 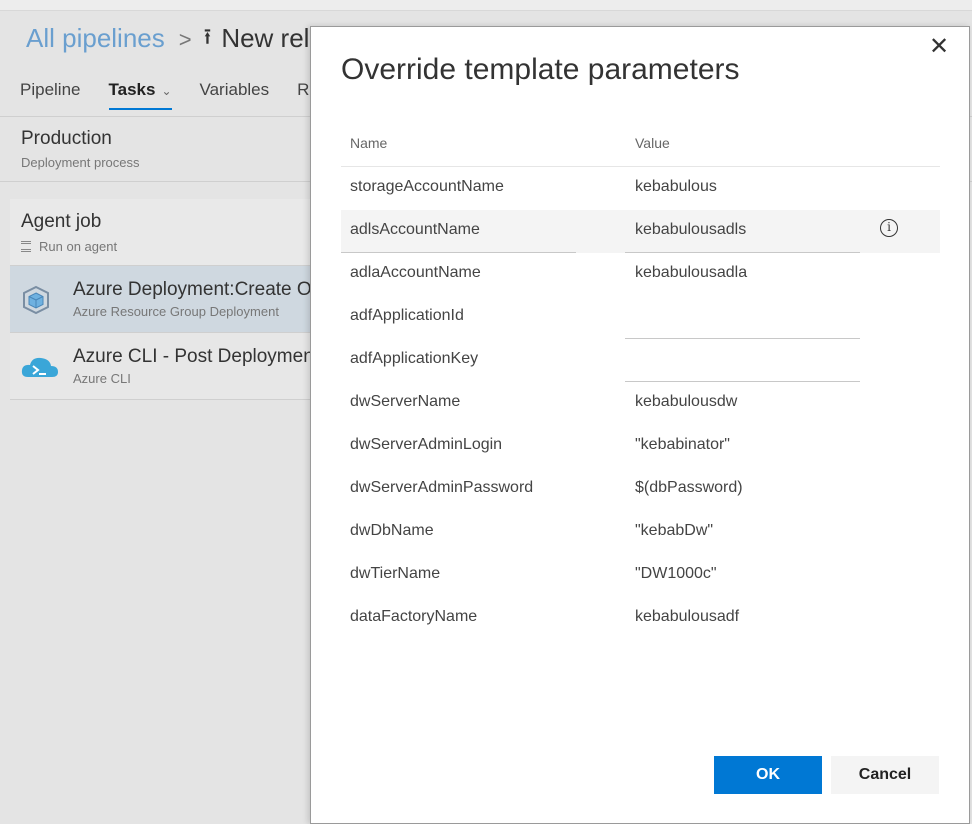 I want to click on table-row: dwTierName "DW1000c", so click(x=640, y=575).